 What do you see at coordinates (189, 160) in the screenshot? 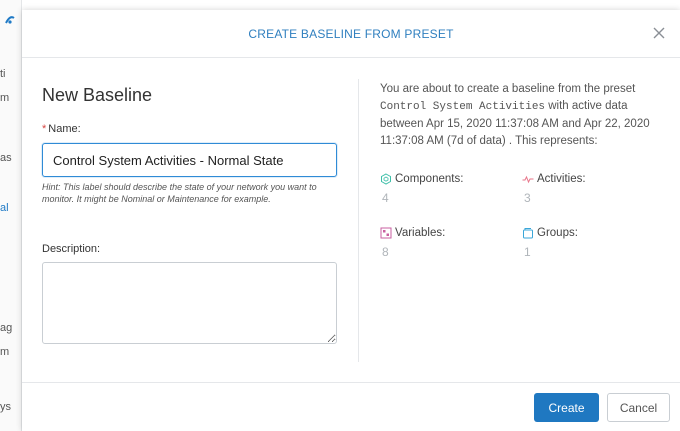
I see `name-input` at bounding box center [189, 160].